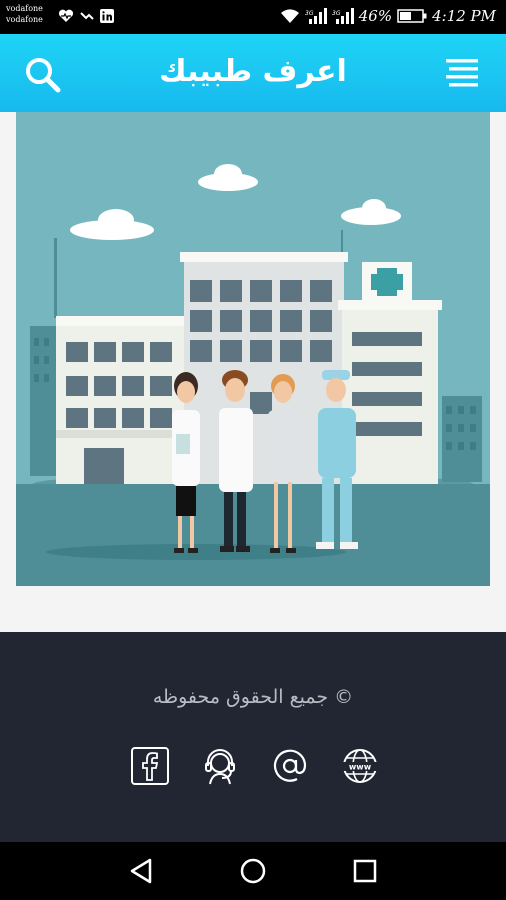  I want to click on social-links: www, so click(253, 768).